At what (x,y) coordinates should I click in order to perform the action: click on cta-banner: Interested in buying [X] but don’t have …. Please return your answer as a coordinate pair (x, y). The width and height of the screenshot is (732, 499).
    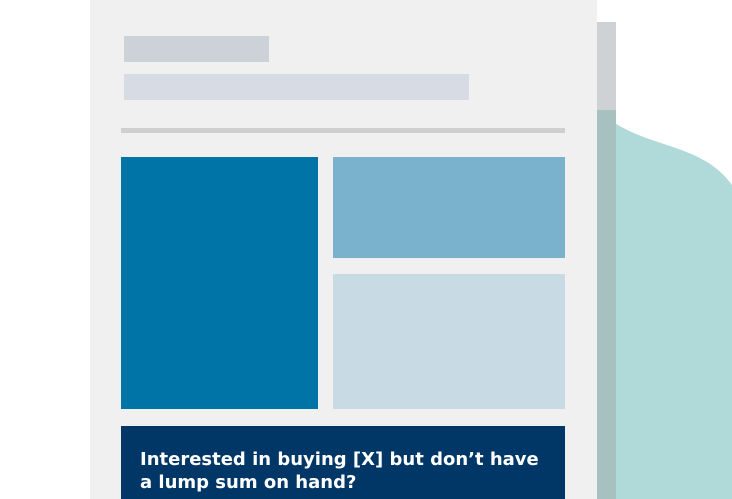
    Looking at the image, I should click on (343, 462).